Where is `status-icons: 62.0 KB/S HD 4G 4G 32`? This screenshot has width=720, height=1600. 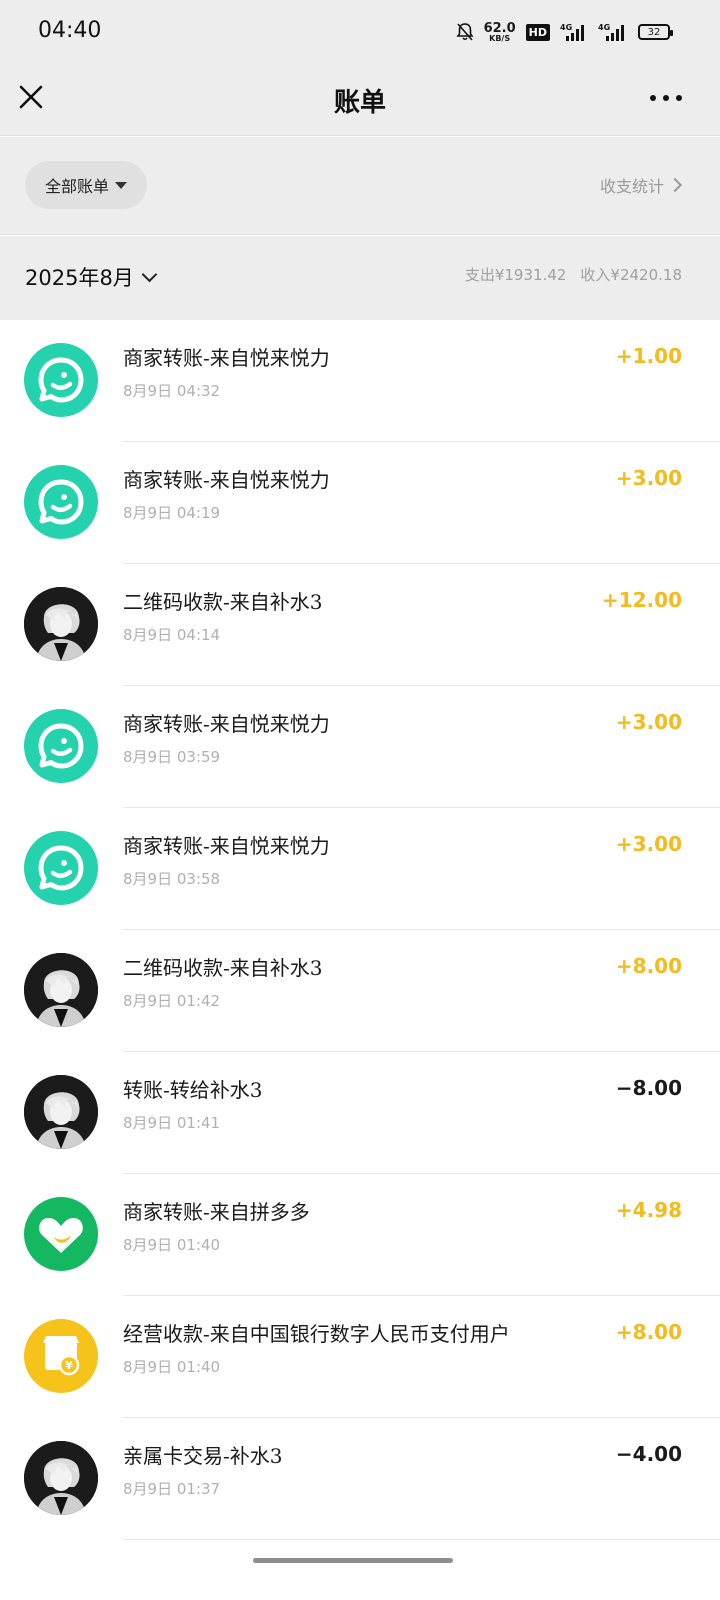
status-icons: 62.0 KB/S HD 4G 4G 32 is located at coordinates (564, 32).